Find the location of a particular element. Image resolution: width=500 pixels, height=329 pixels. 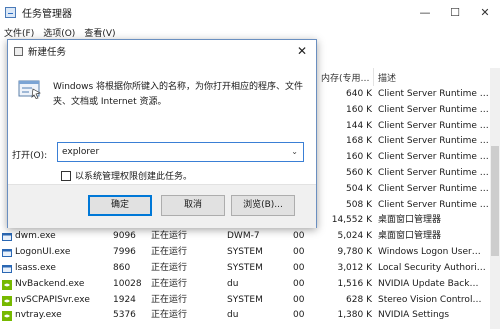

cancel-button: 取消 is located at coordinates (193, 205).